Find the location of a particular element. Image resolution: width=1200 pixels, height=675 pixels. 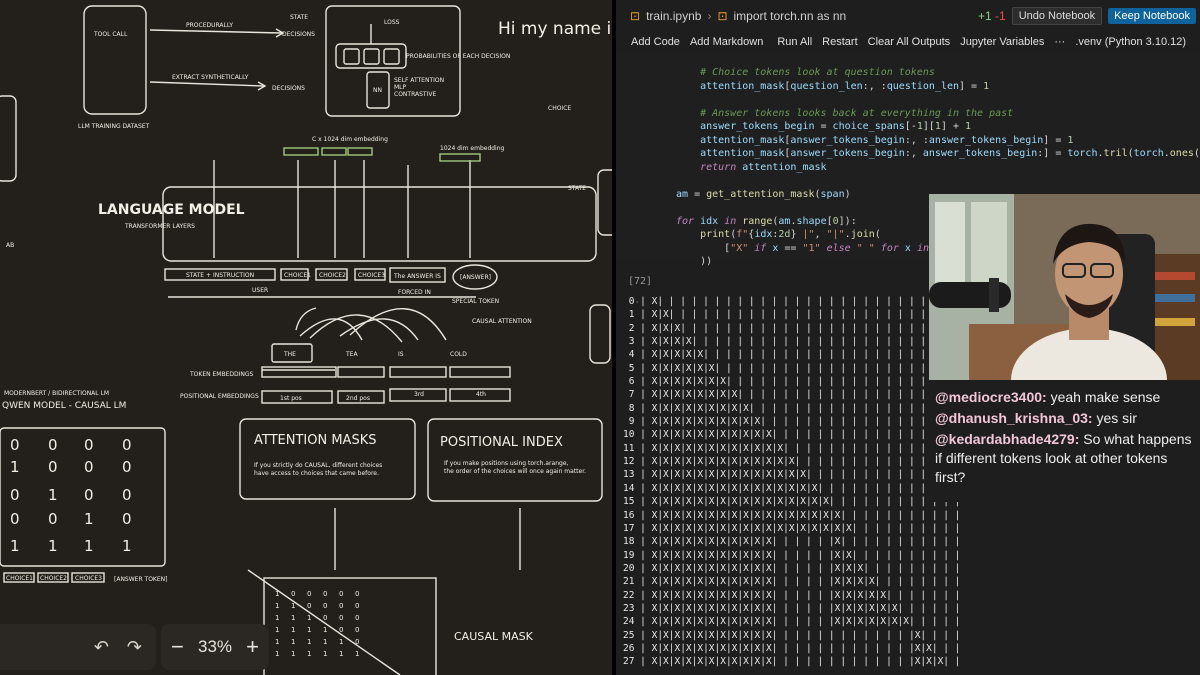

label-emb1: C x 1024 dim embedding is located at coordinates (350, 139).